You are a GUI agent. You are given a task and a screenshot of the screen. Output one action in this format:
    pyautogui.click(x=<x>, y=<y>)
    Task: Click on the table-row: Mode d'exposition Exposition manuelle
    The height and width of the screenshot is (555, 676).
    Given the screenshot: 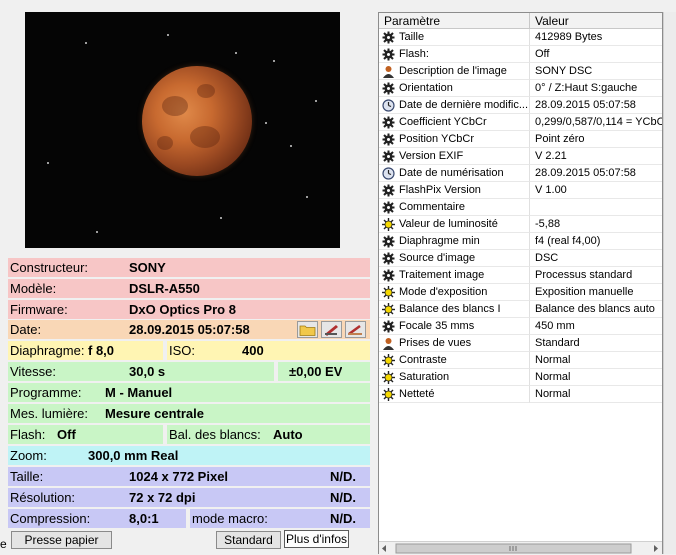 What is the action you would take?
    pyautogui.click(x=520, y=292)
    